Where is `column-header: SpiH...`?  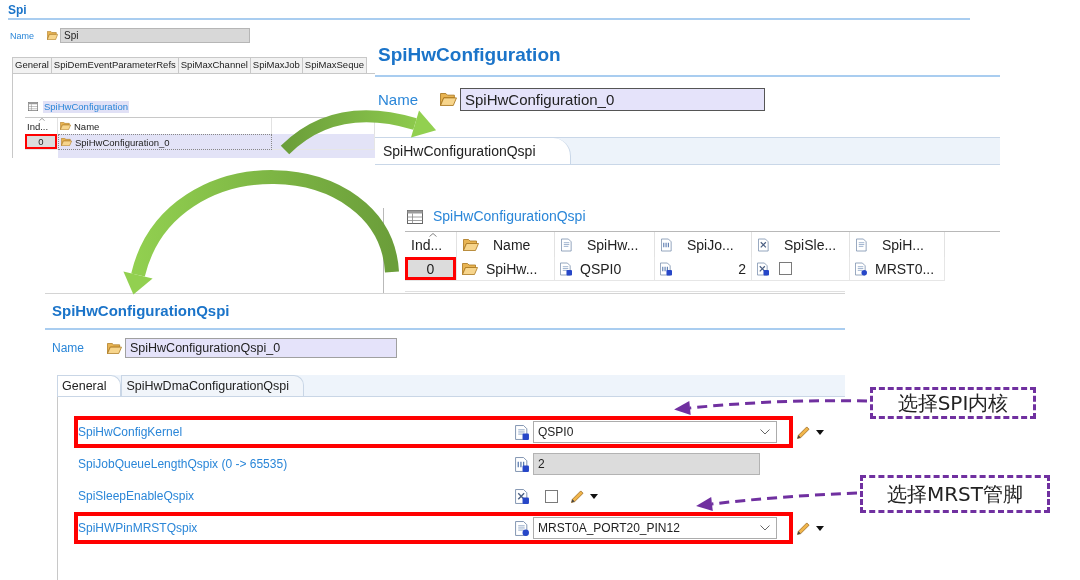 column-header: SpiH... is located at coordinates (897, 244).